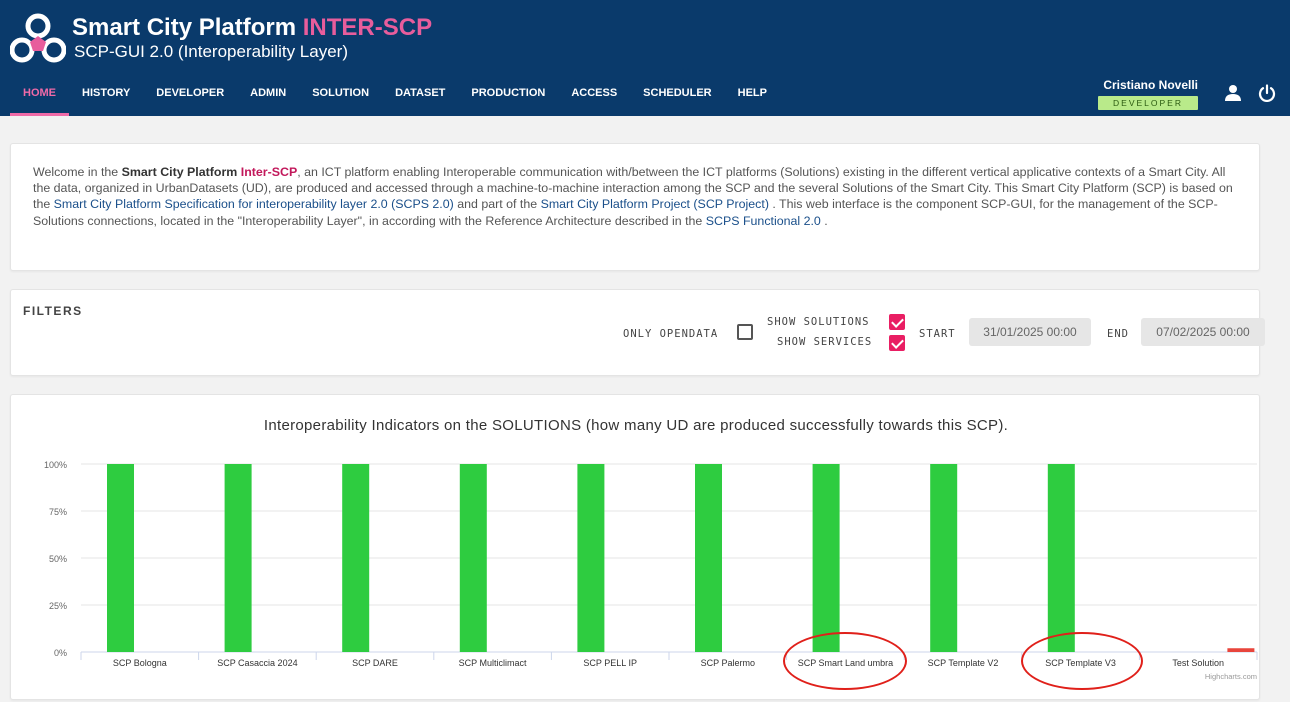 The width and height of the screenshot is (1290, 702). I want to click on app-title-accent: INTER-SCP, so click(367, 27).